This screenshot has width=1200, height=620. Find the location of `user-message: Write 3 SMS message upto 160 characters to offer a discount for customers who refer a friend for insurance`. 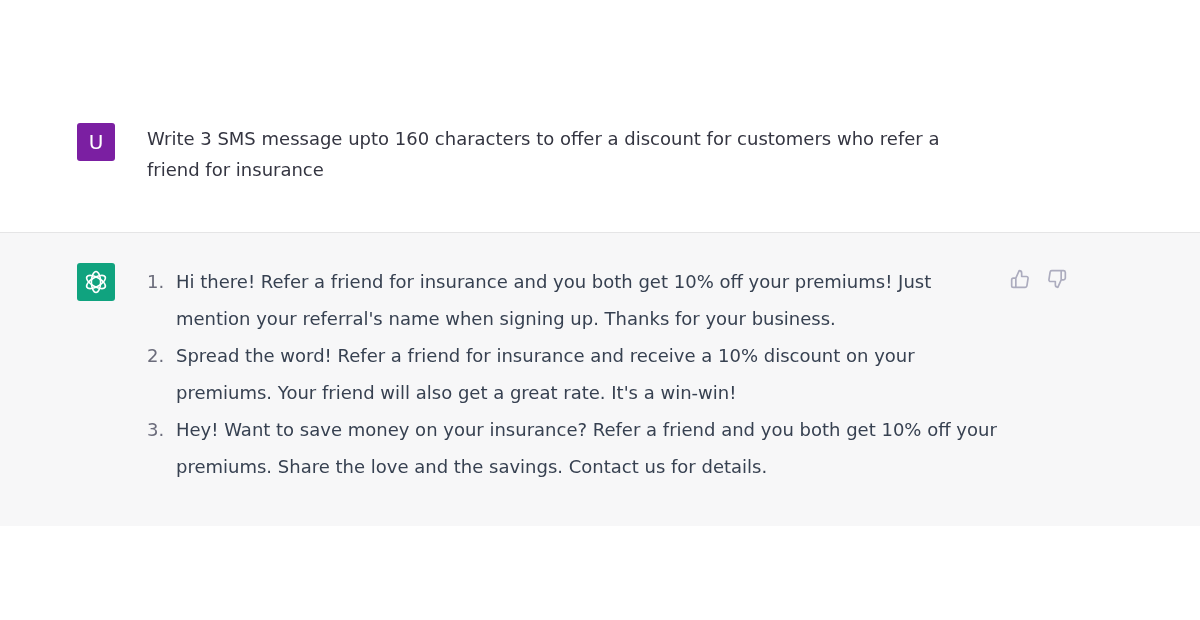

user-message: Write 3 SMS message upto 160 characters to offer a discount for customers who refer a friend for insurance is located at coordinates (544, 154).